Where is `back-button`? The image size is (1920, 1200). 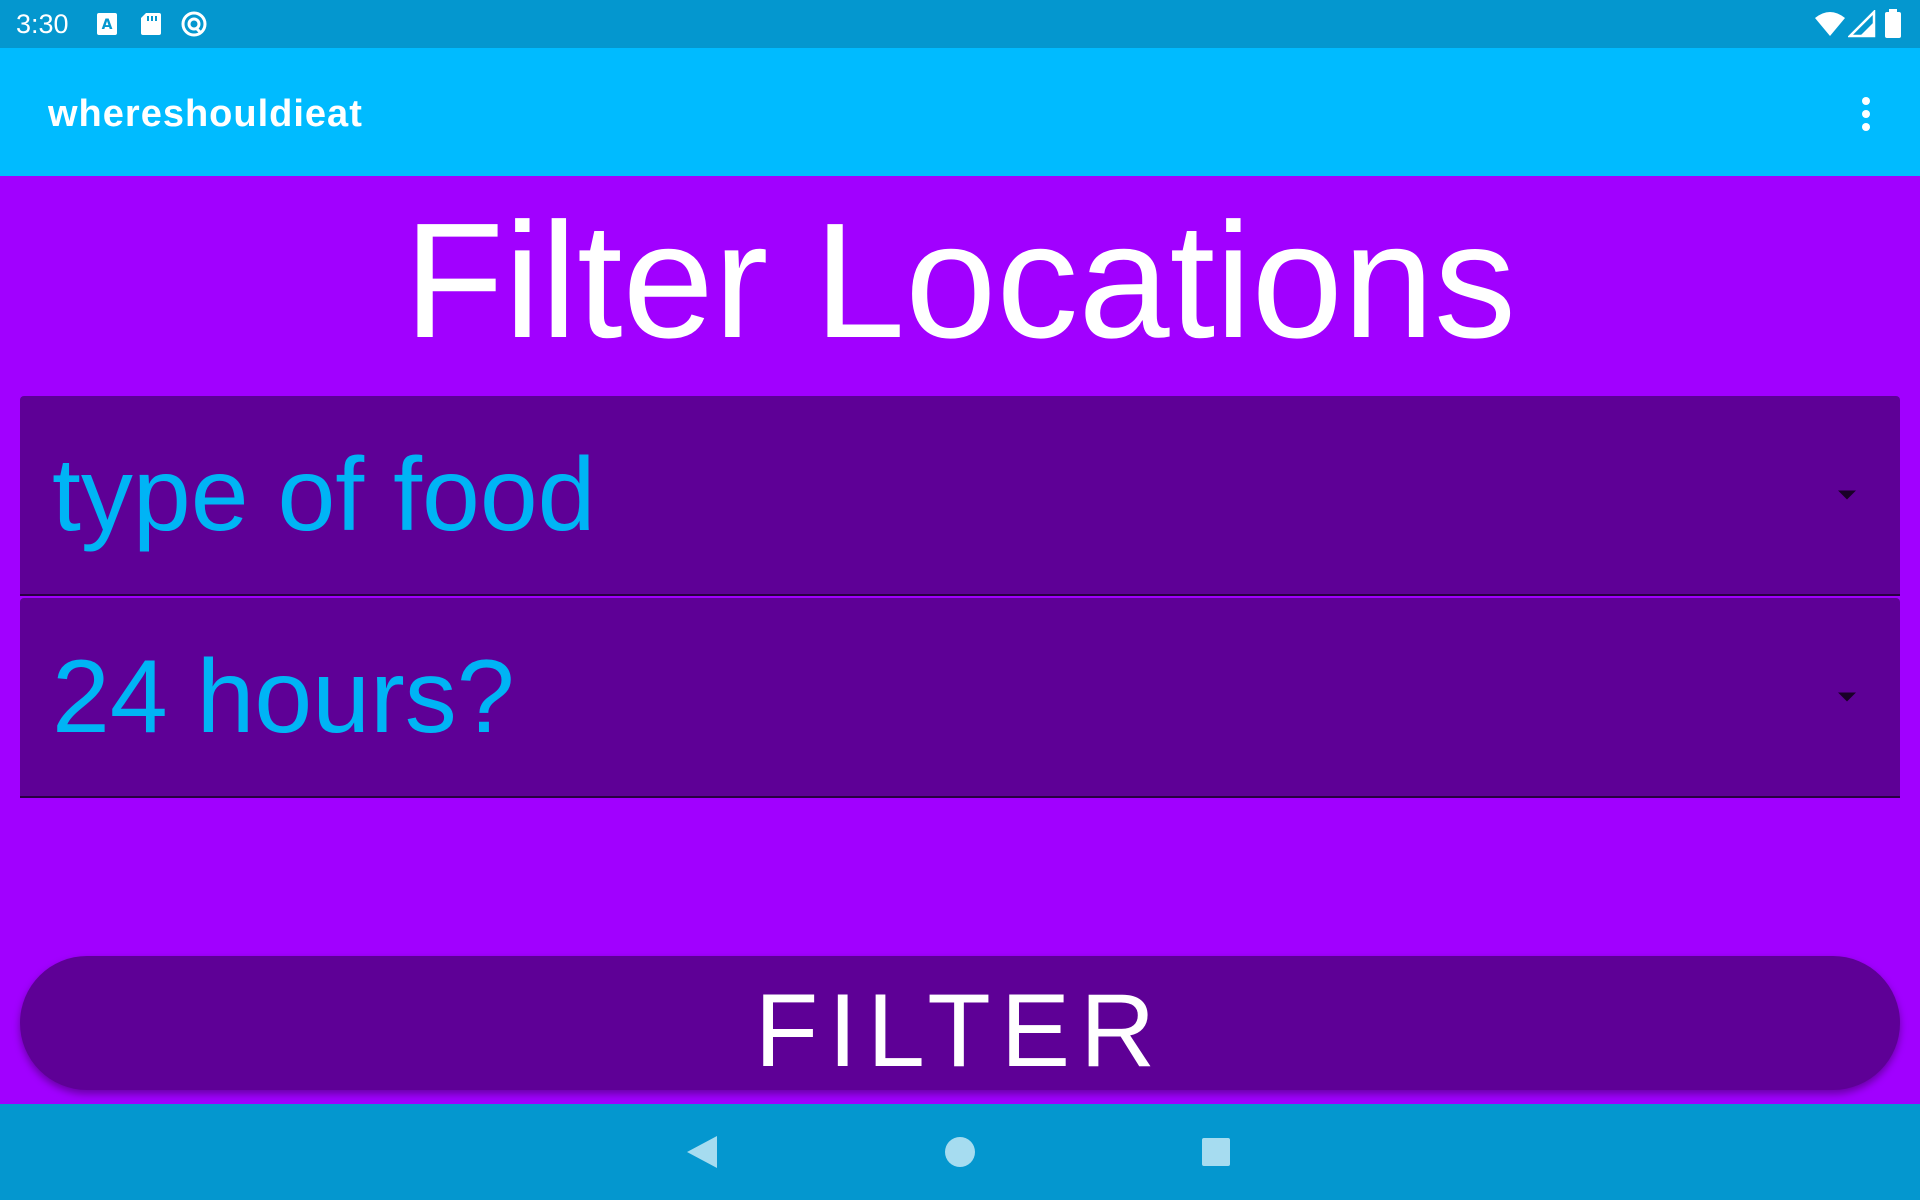 back-button is located at coordinates (702, 1152).